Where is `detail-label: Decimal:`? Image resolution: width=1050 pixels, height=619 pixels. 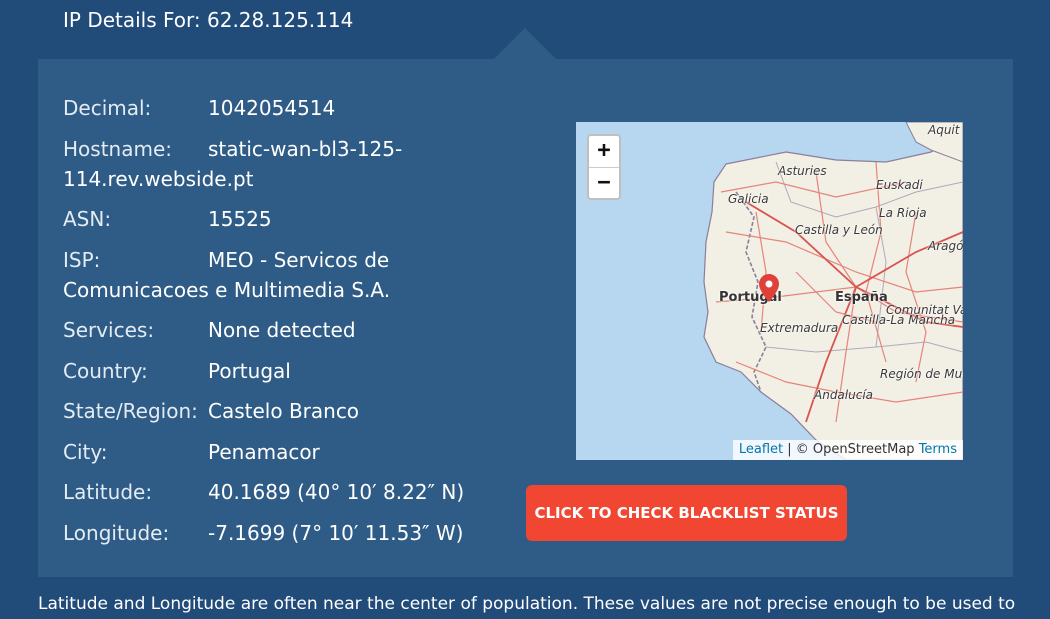
detail-label: Decimal: is located at coordinates (107, 108).